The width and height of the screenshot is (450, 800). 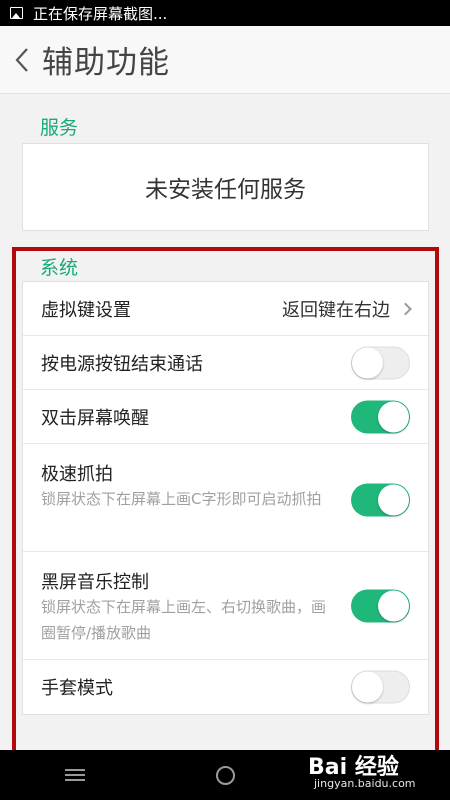 I want to click on double-tap-wake-setting: 双击屏幕唤醒, so click(x=225, y=417).